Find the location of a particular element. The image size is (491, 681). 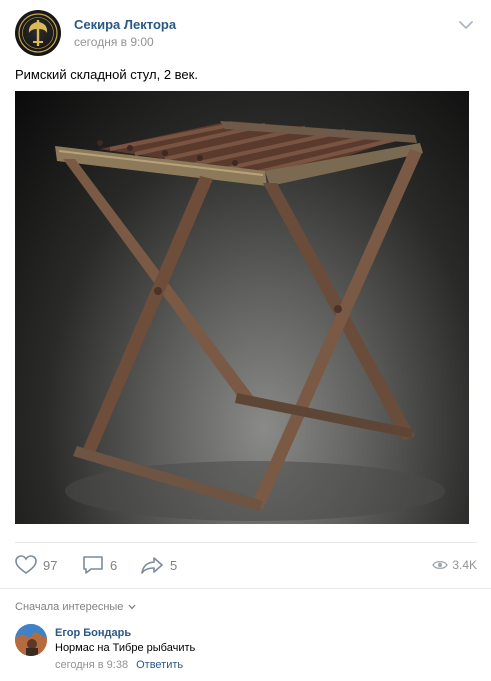

comments-sort-dropdown: Сначала интересные is located at coordinates (75, 607).